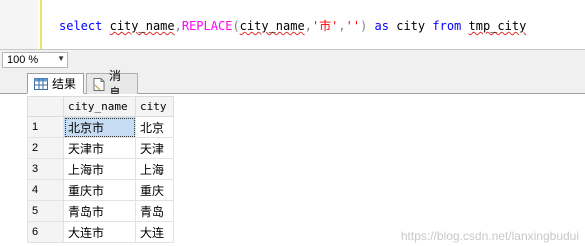 The width and height of the screenshot is (585, 246). I want to click on table-cell: 重庆, so click(154, 190).